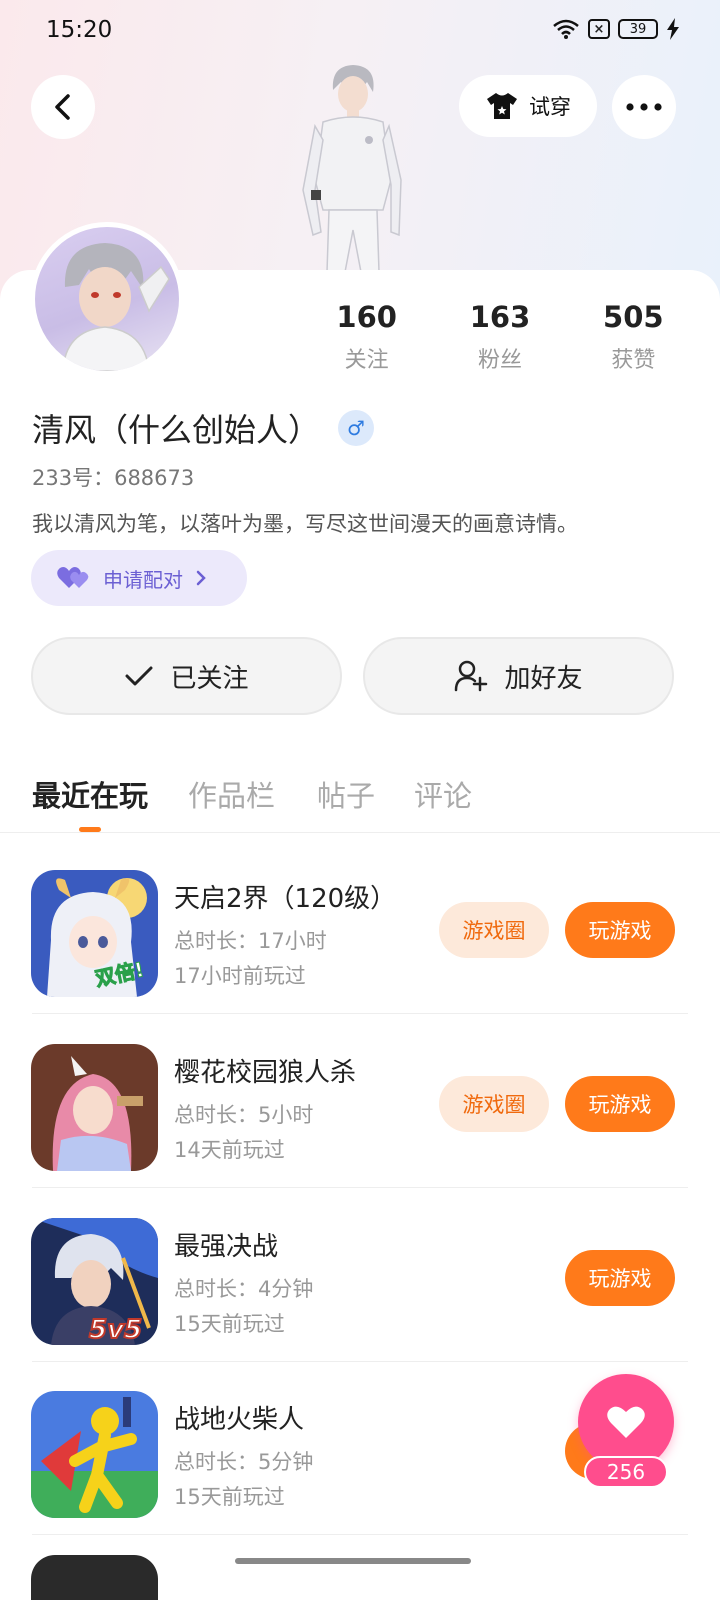 This screenshot has height=1600, width=720. Describe the element at coordinates (250, 941) in the screenshot. I see `game-total-time: 总时长：17小时` at that location.